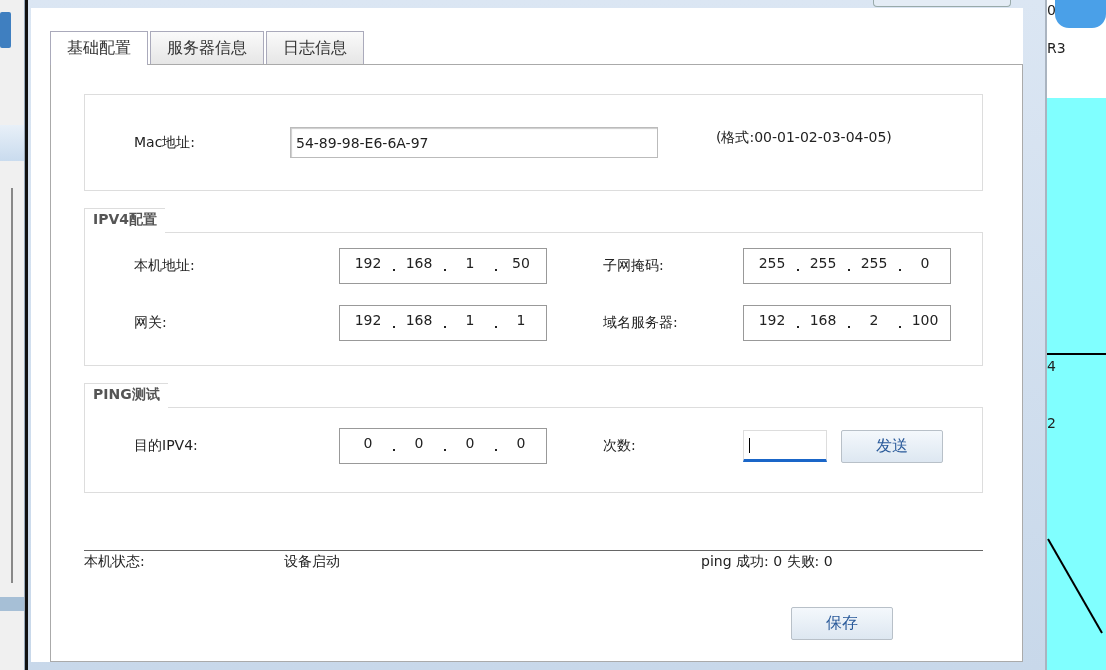 This screenshot has width=1106, height=670. What do you see at coordinates (892, 446) in the screenshot?
I see `send-button: 发送` at bounding box center [892, 446].